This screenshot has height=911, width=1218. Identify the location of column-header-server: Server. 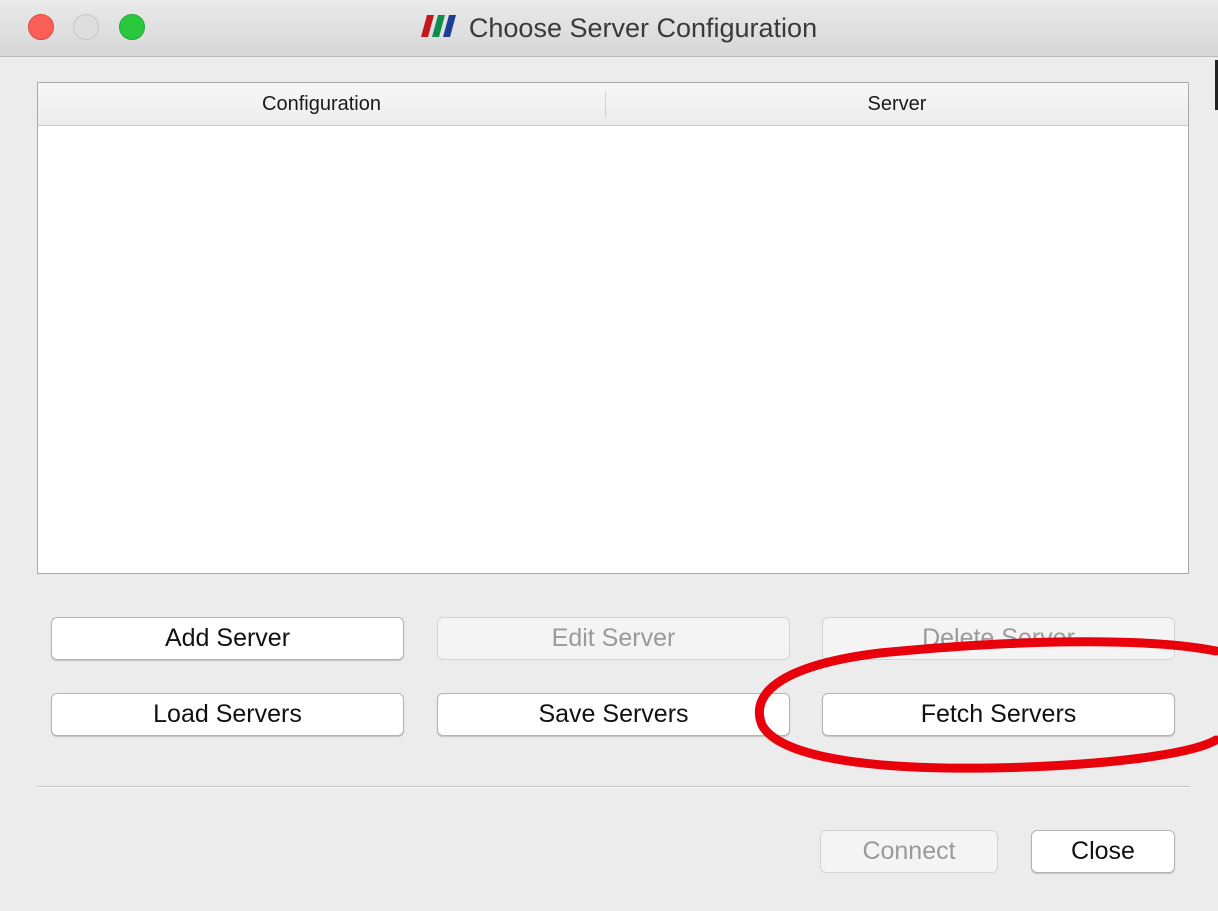
(897, 104).